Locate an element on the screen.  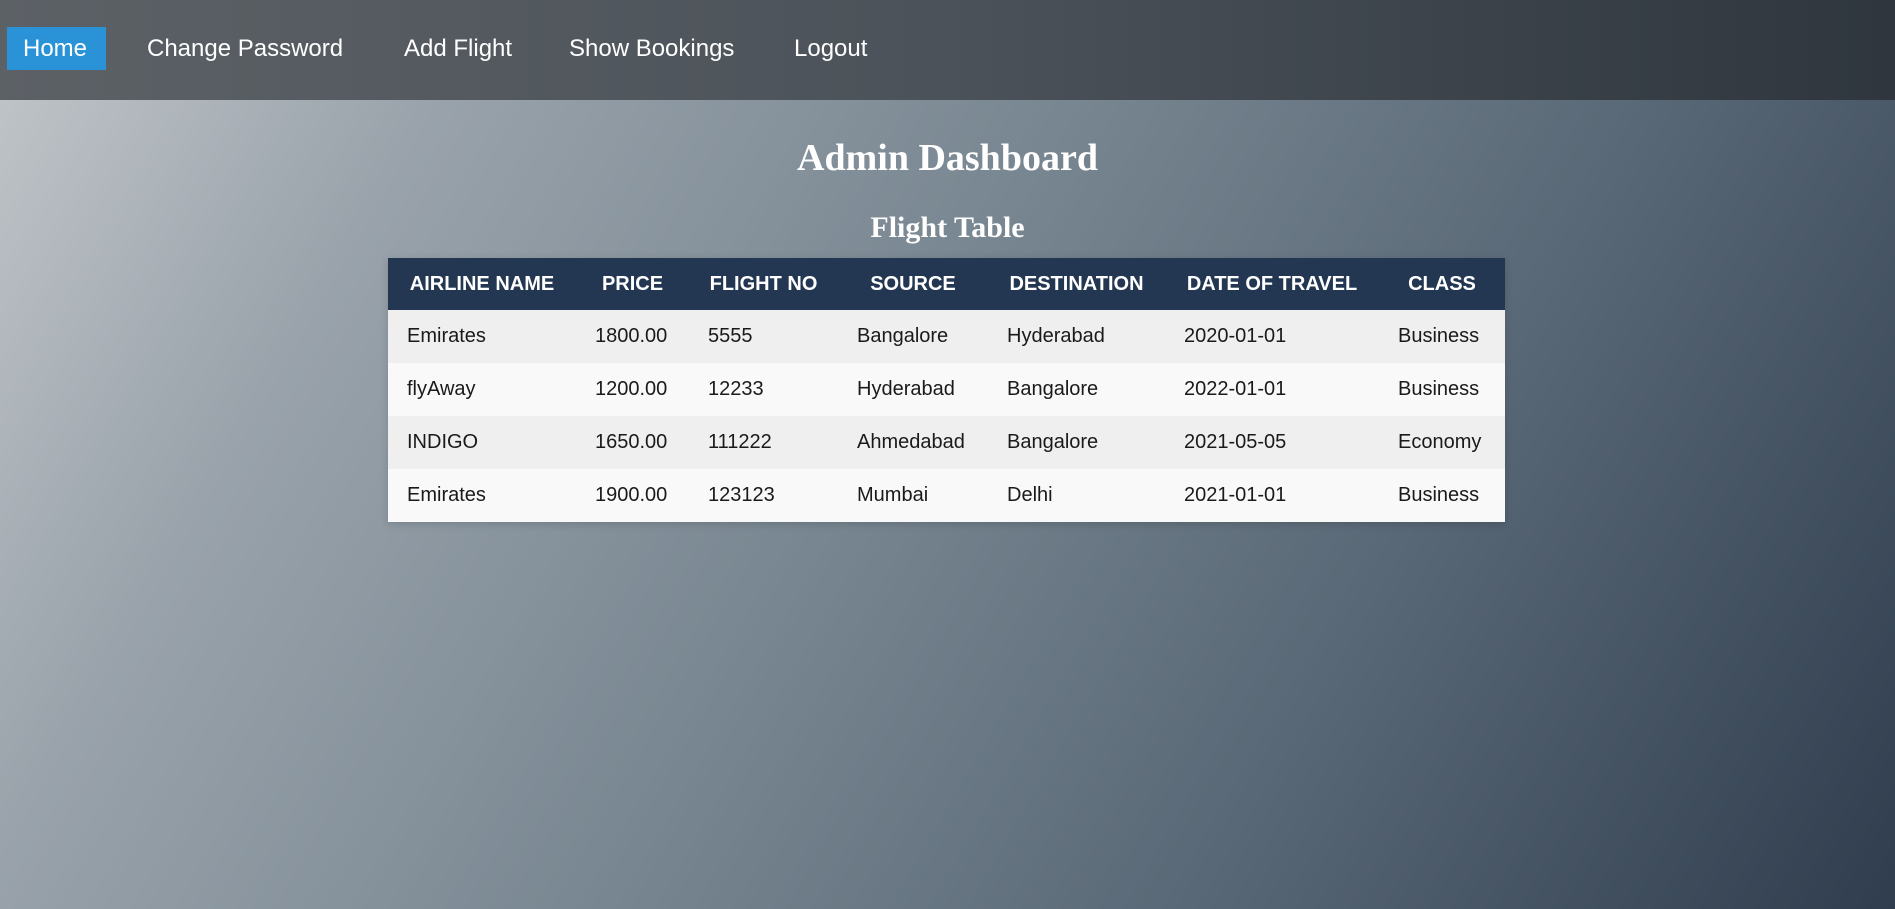
cell-date-of-travel: 2020-01-01 is located at coordinates (1272, 336).